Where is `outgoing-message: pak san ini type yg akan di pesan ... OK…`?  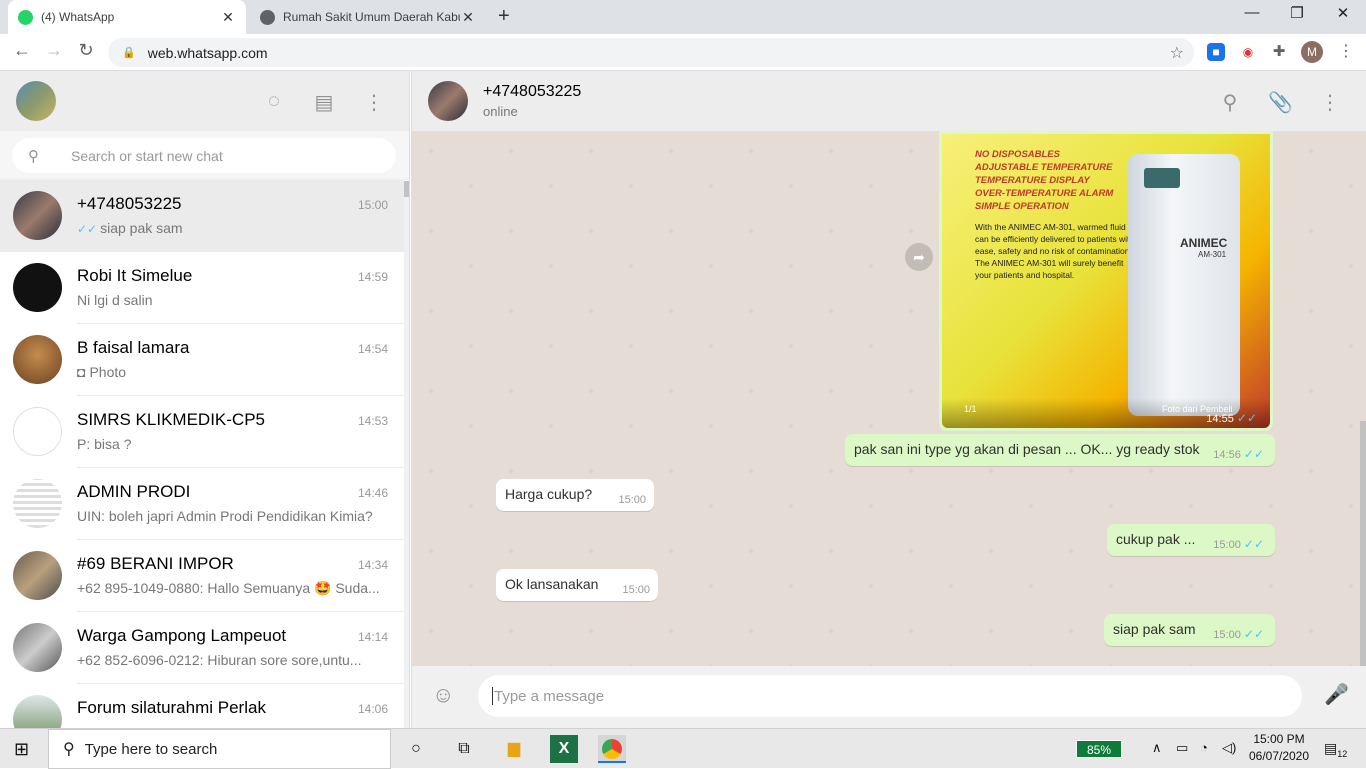
outgoing-message: pak san ini type yg akan di pesan ... OK… is located at coordinates (1060, 450).